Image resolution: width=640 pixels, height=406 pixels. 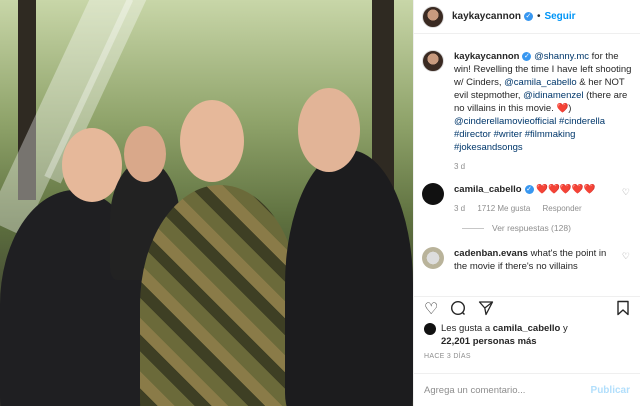 What do you see at coordinates (564, 328) in the screenshot?
I see `likes-middle: y` at bounding box center [564, 328].